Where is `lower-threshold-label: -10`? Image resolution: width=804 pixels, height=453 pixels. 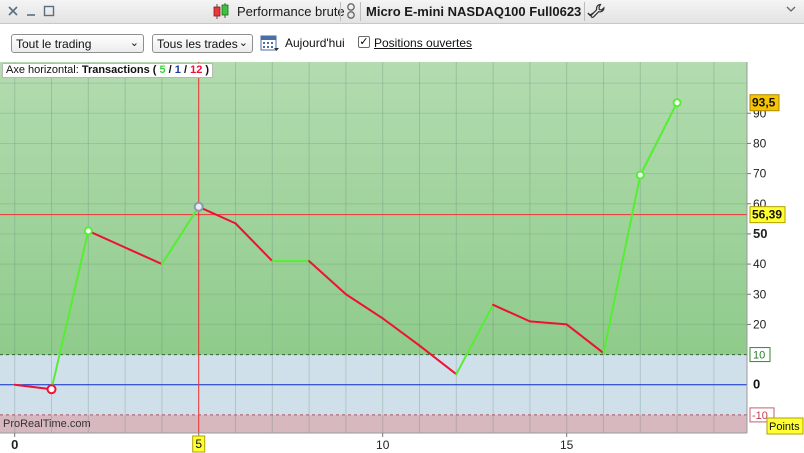 lower-threshold-label: -10 is located at coordinates (760, 416).